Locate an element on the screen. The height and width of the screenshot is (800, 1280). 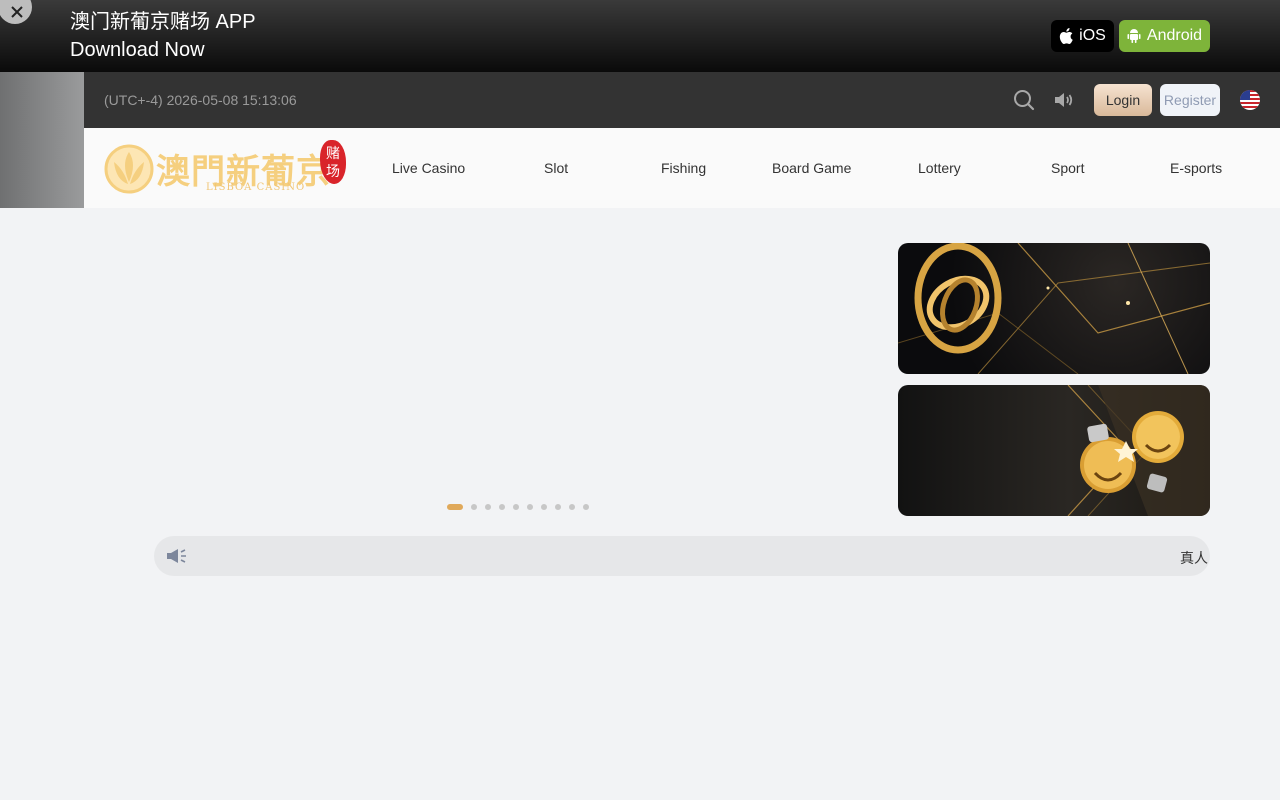
close-banner-button is located at coordinates (16, 12).